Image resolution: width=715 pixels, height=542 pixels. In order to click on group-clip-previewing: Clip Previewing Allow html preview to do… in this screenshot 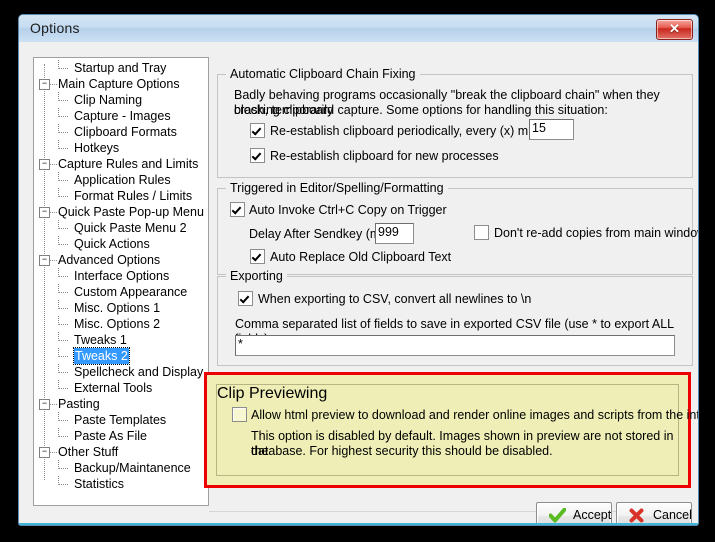, I will do `click(457, 430)`.